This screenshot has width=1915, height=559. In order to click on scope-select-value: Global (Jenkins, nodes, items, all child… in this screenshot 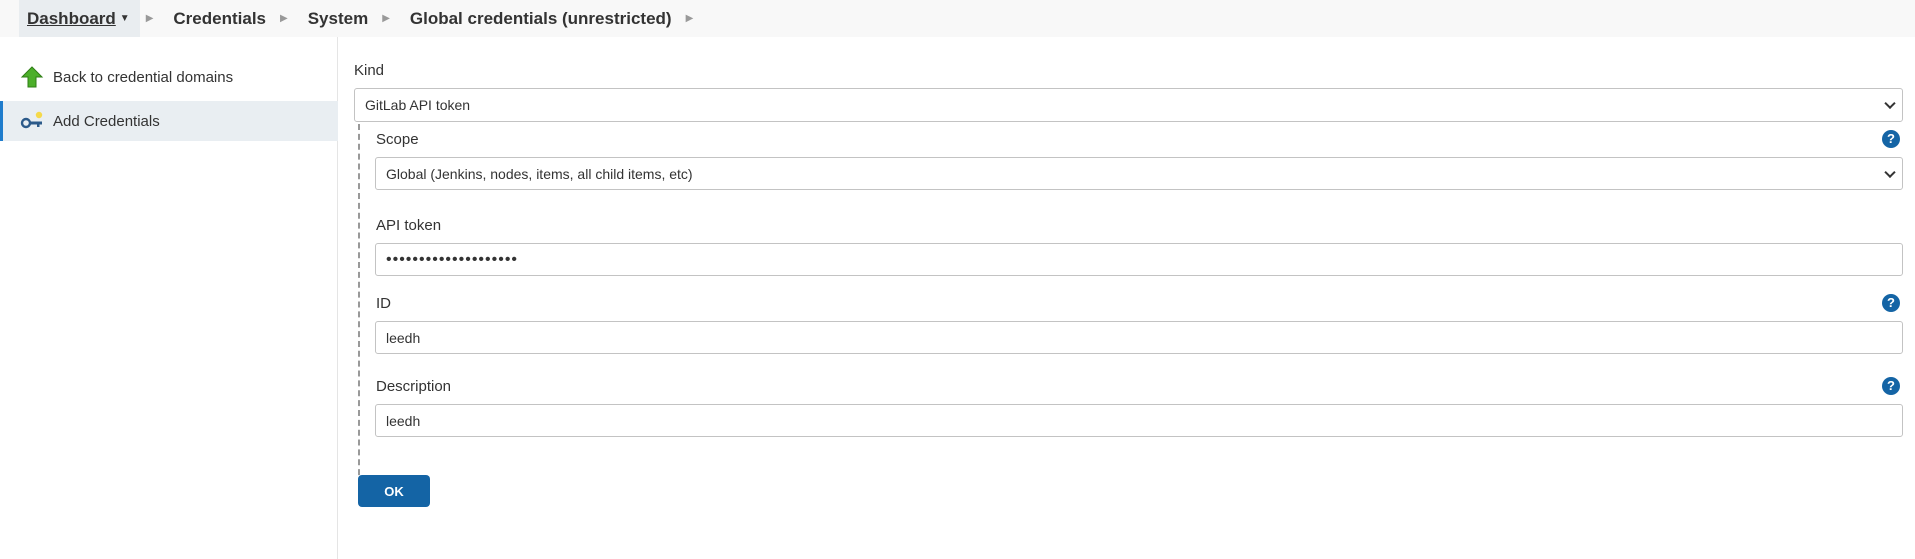, I will do `click(539, 173)`.